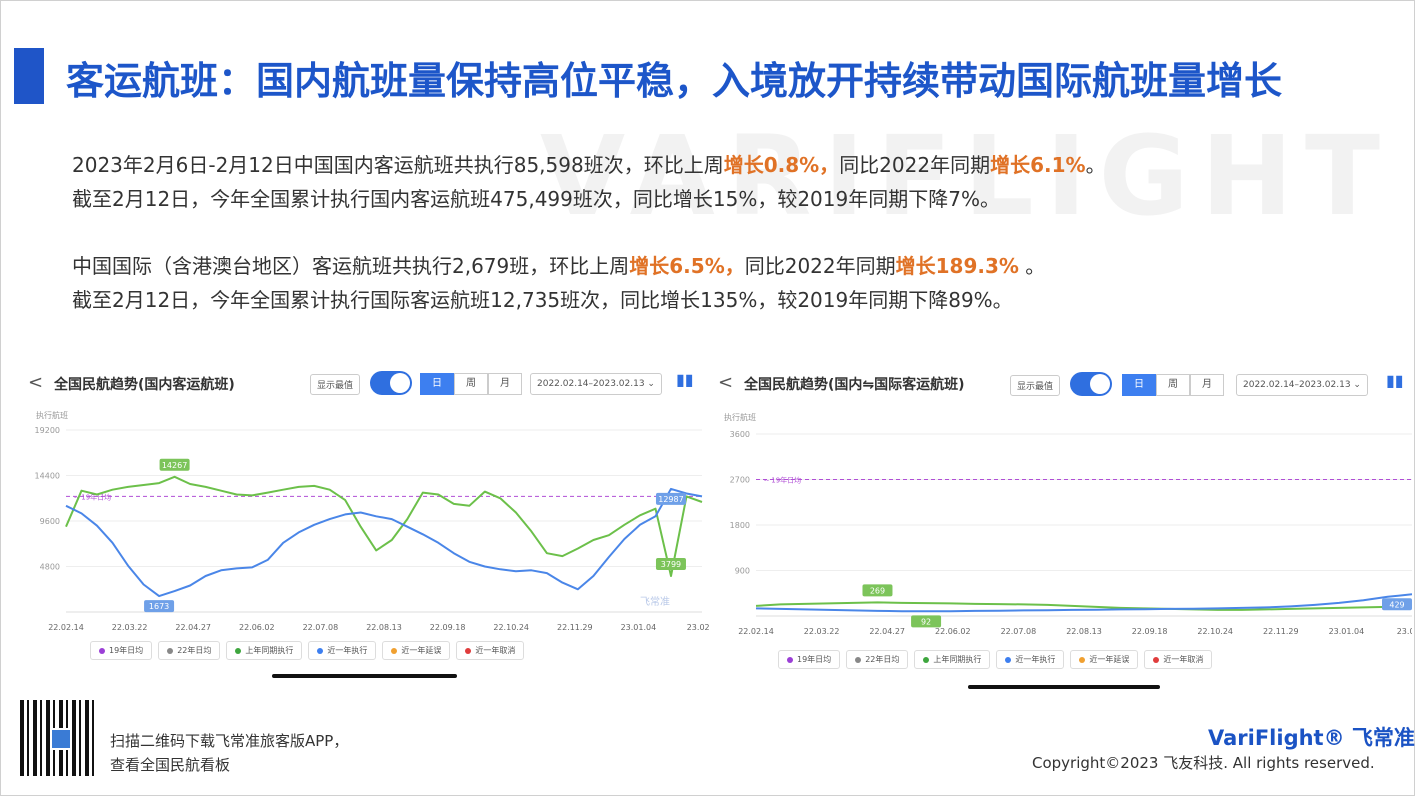  Describe the element at coordinates (957, 266) in the screenshot. I see `highlight-text: 增长189.3%` at that location.